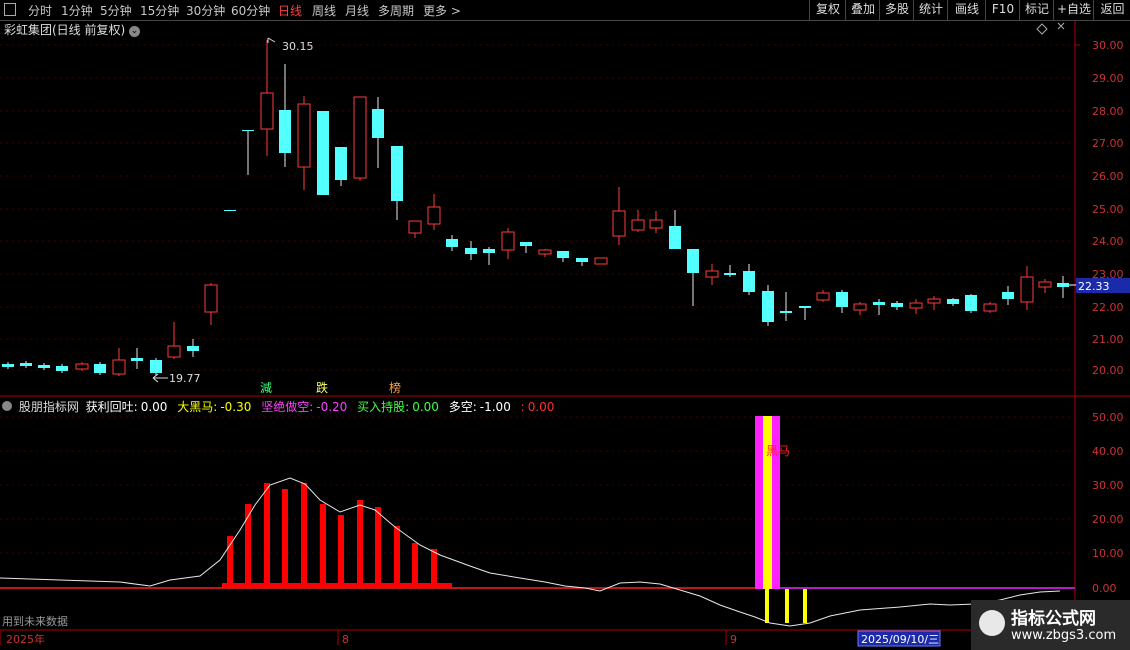 This screenshot has height=650, width=1130. I want to click on legend-black-horse: 大黑马: -0.30, so click(215, 407).